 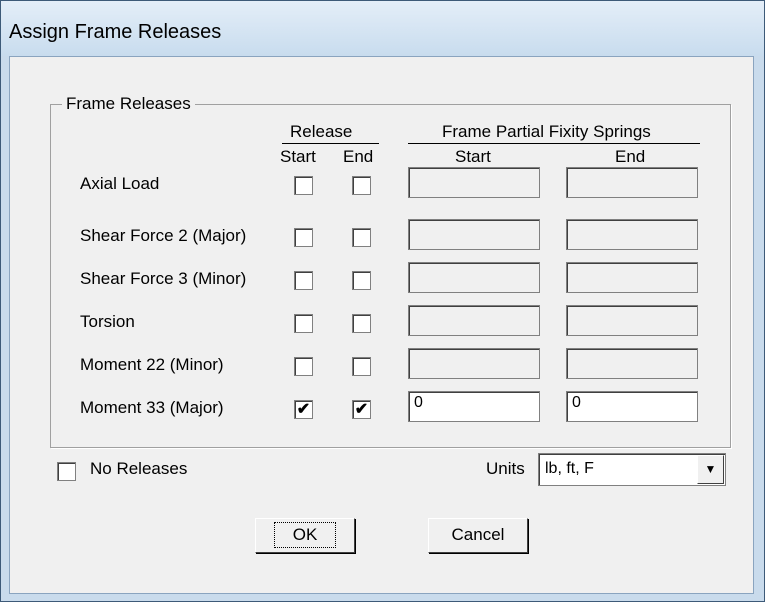 I want to click on release-end-header: End, so click(x=358, y=156).